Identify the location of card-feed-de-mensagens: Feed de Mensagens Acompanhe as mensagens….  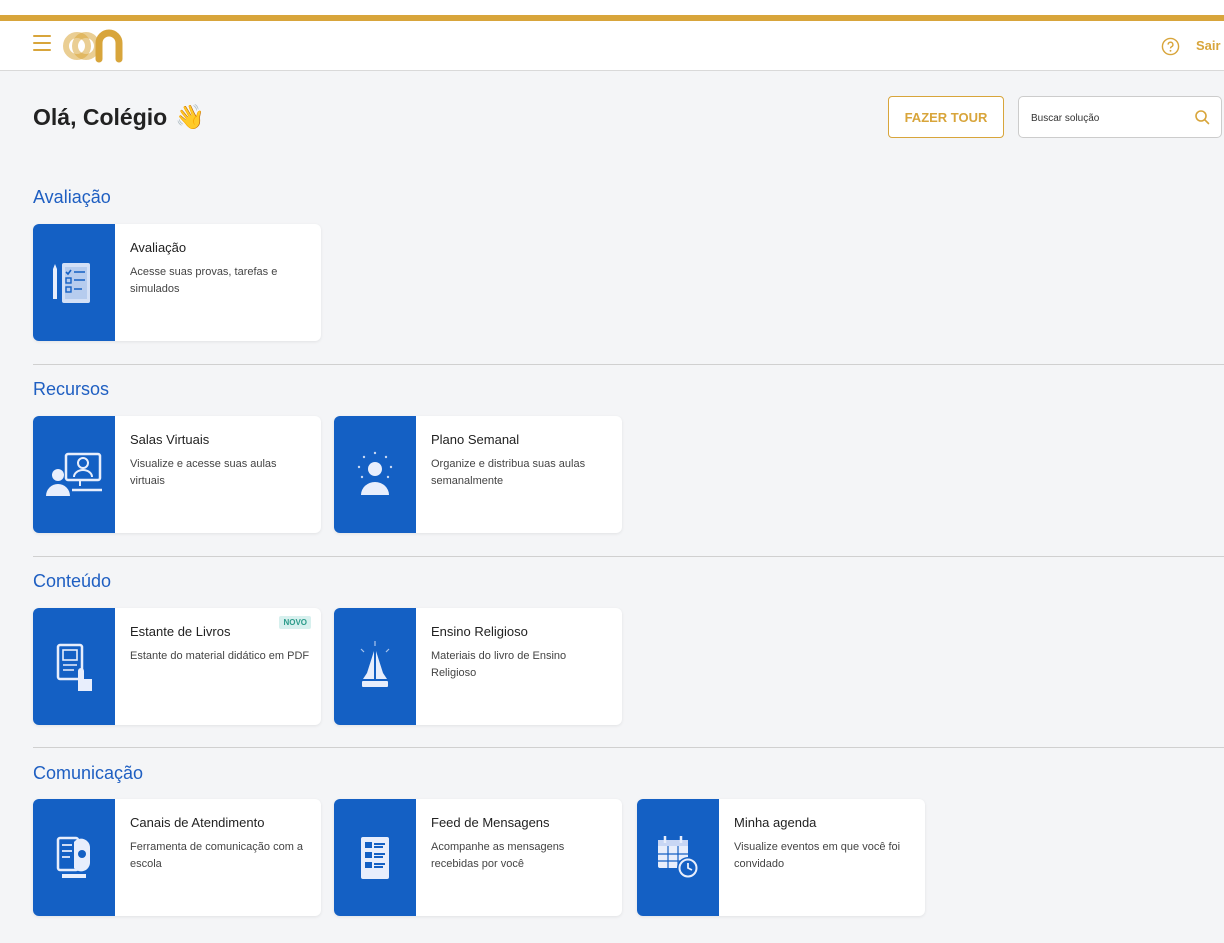
(478, 857).